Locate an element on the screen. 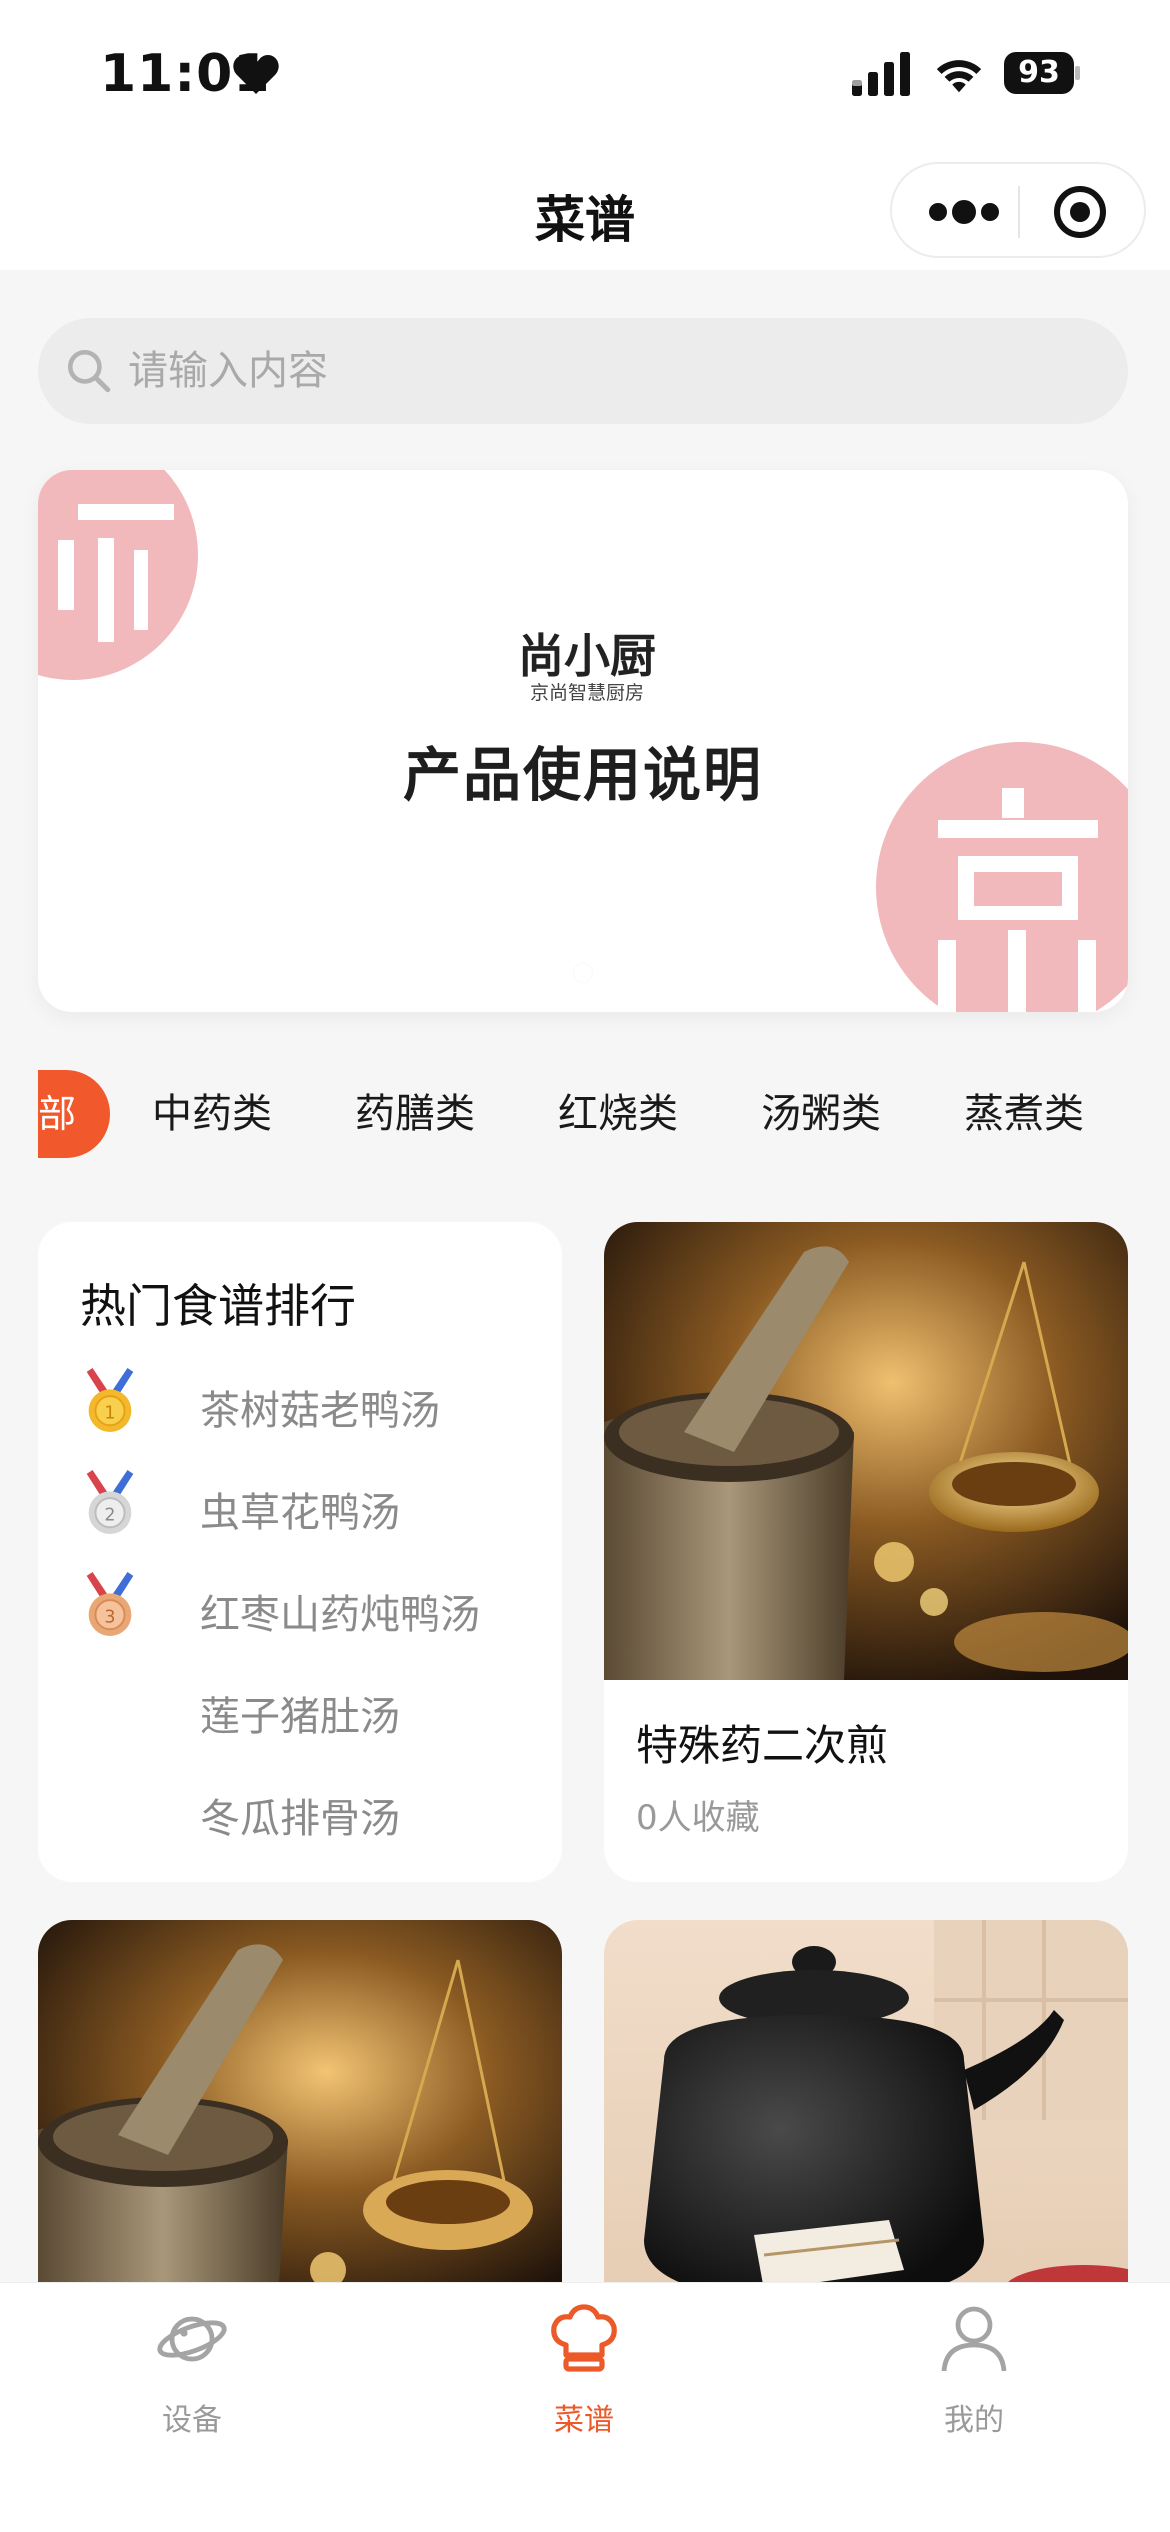  category-tabs: 部 中药类 药膳类 红烧类 汤粥类 蒸煮类 is located at coordinates (585, 1115).